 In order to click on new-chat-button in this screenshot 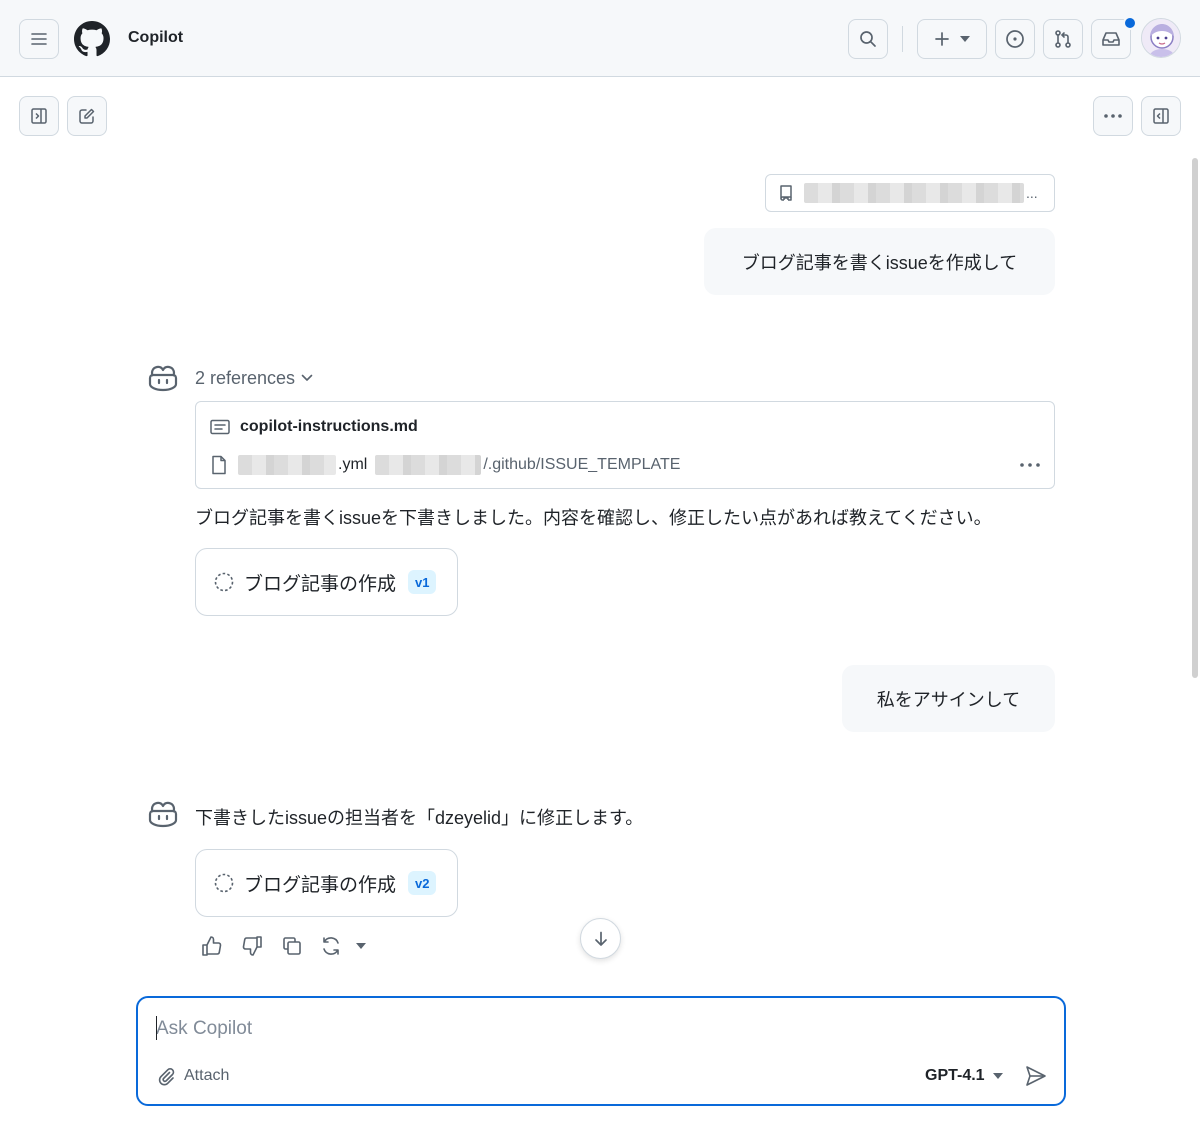, I will do `click(87, 116)`.